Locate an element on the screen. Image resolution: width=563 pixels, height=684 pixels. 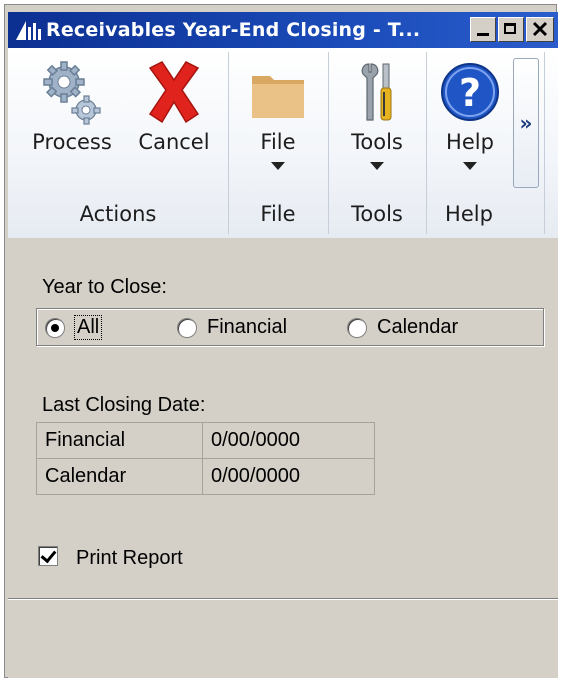
calendar-date-value: 0/00/0000 is located at coordinates (288, 476).